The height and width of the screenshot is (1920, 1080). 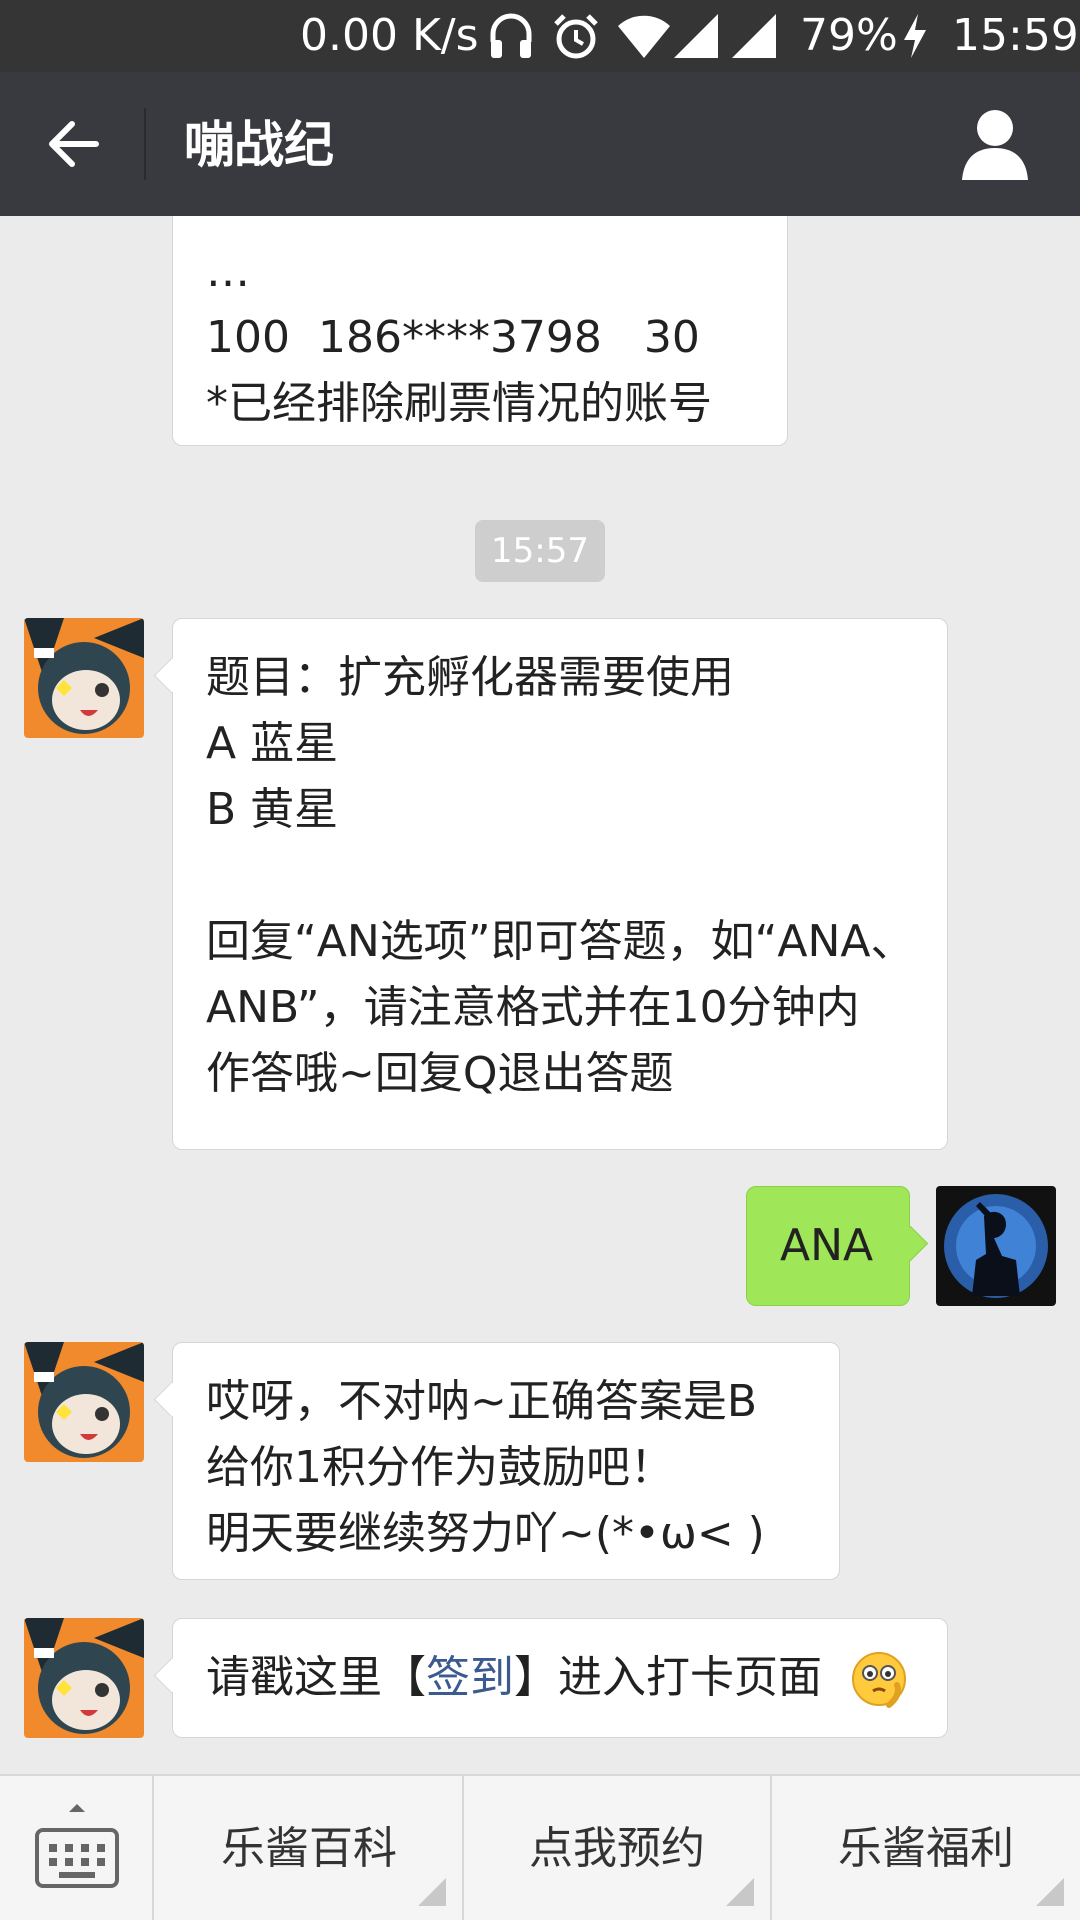 I want to click on wifi-icon, so click(x=644, y=37).